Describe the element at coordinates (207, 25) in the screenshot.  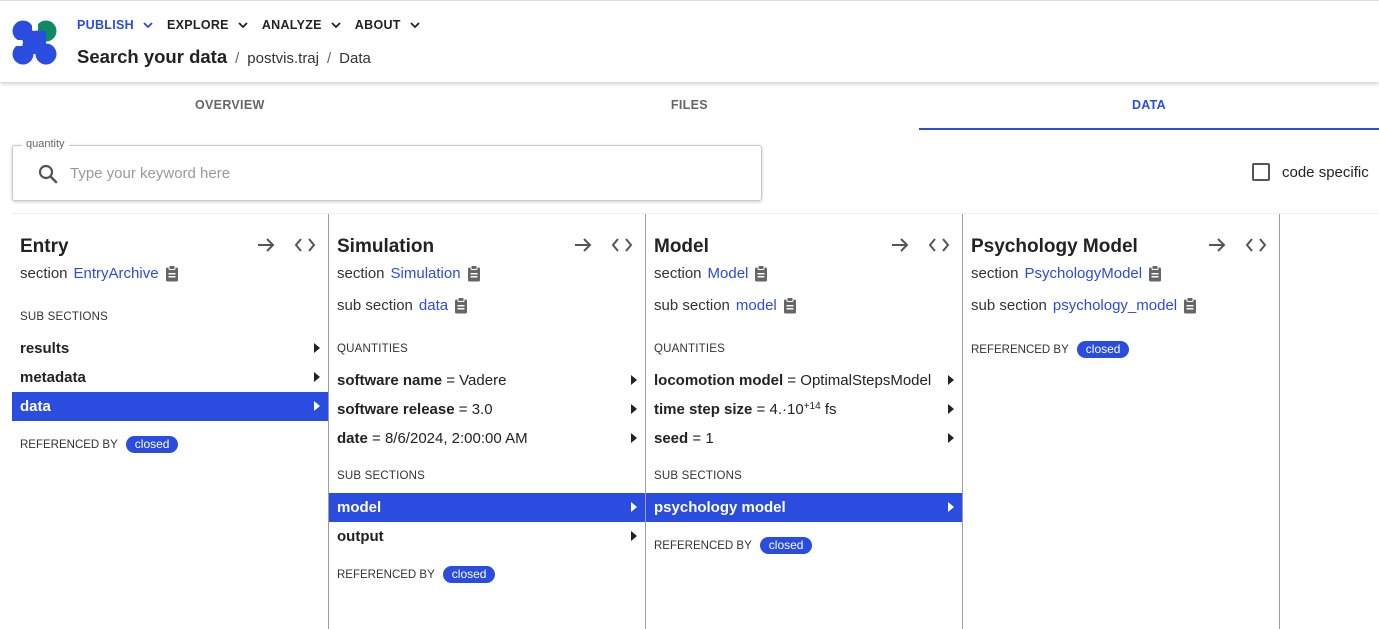
I see `nav-explore: EXPLORE` at that location.